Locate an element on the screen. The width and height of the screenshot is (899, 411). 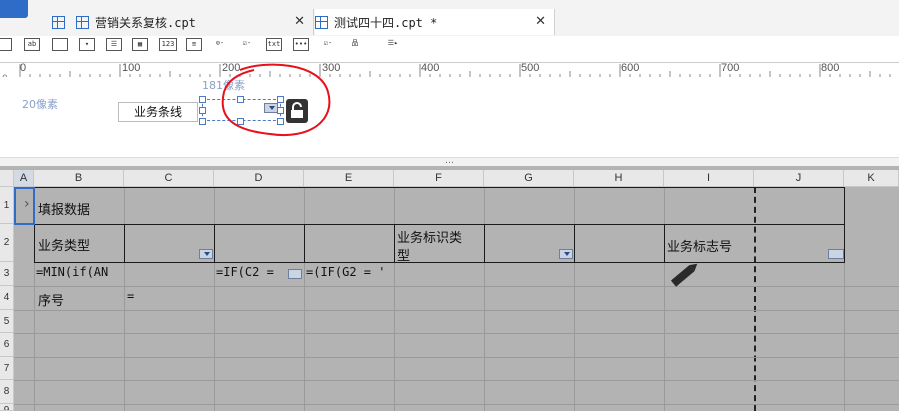
tab-label: 营销关系复核.cpt is located at coordinates (145, 22).